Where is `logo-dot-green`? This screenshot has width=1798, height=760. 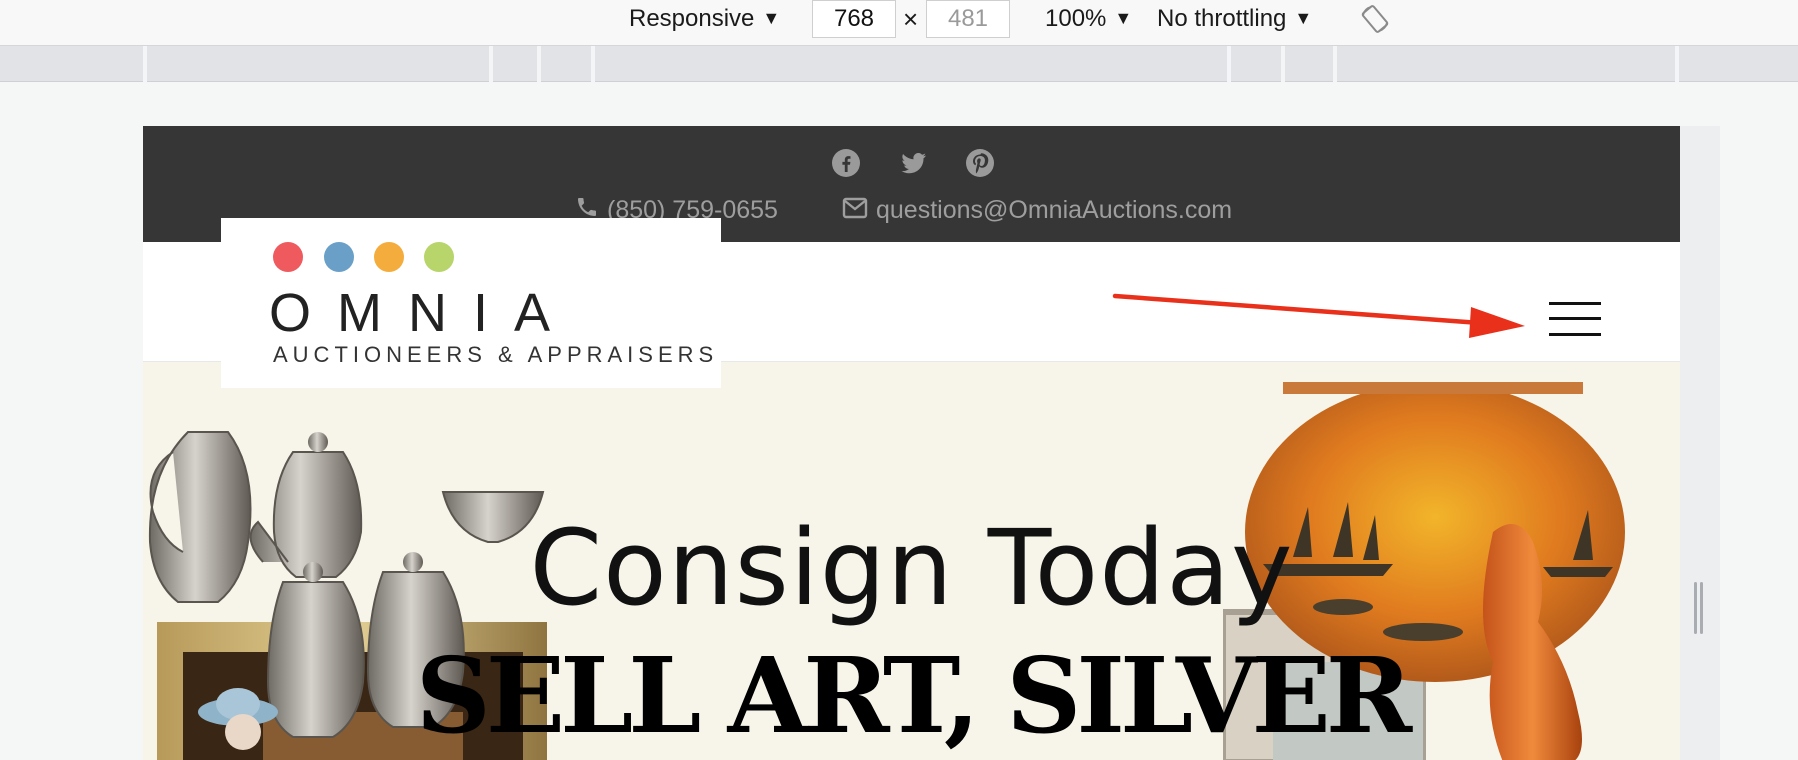 logo-dot-green is located at coordinates (439, 257).